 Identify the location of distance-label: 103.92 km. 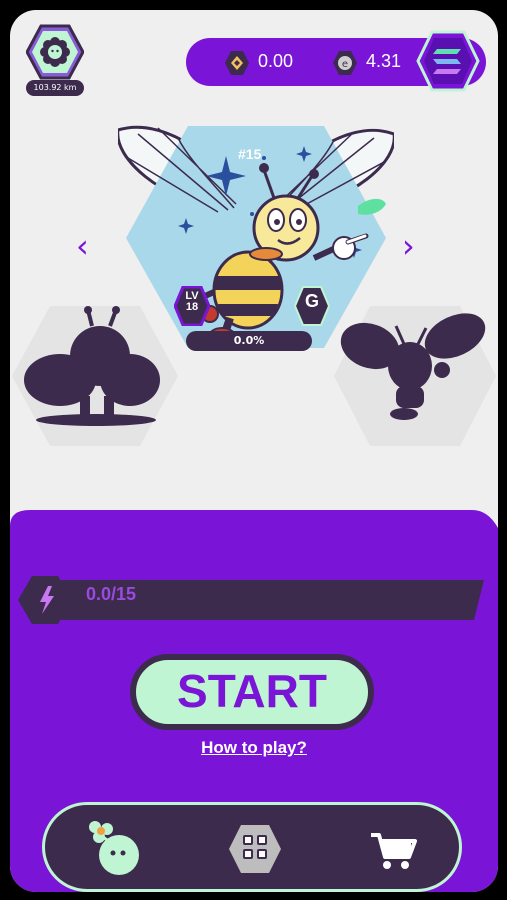
(55, 88).